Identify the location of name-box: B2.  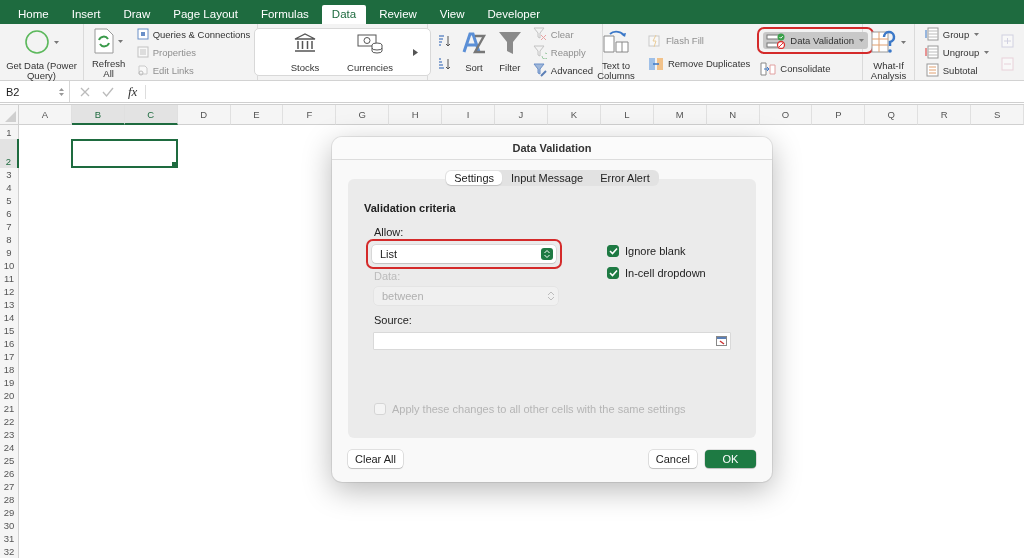
(35, 91).